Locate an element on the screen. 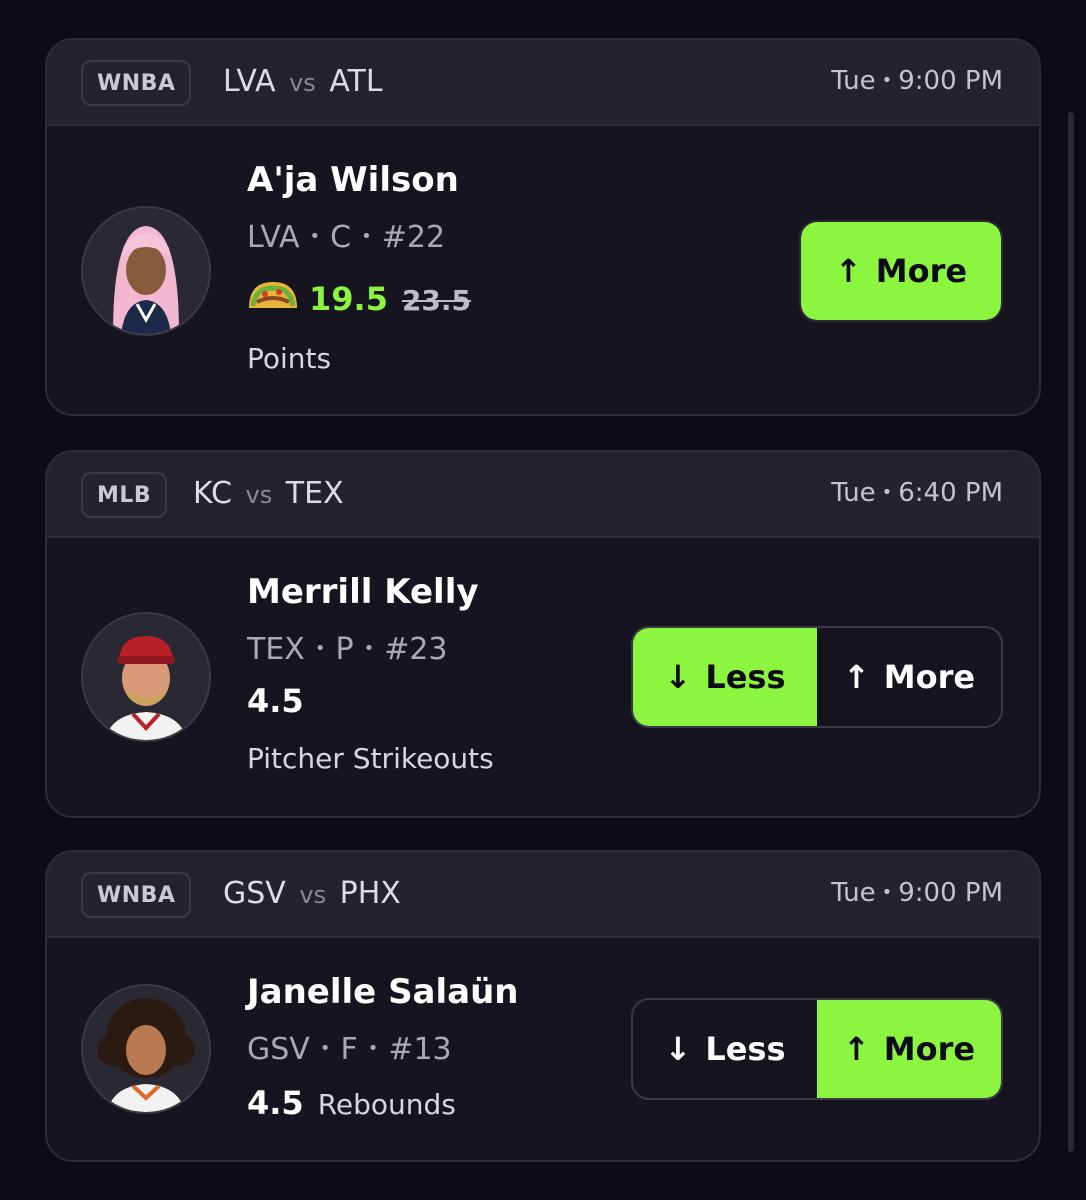  matchup: KC vs TEX is located at coordinates (268, 493).